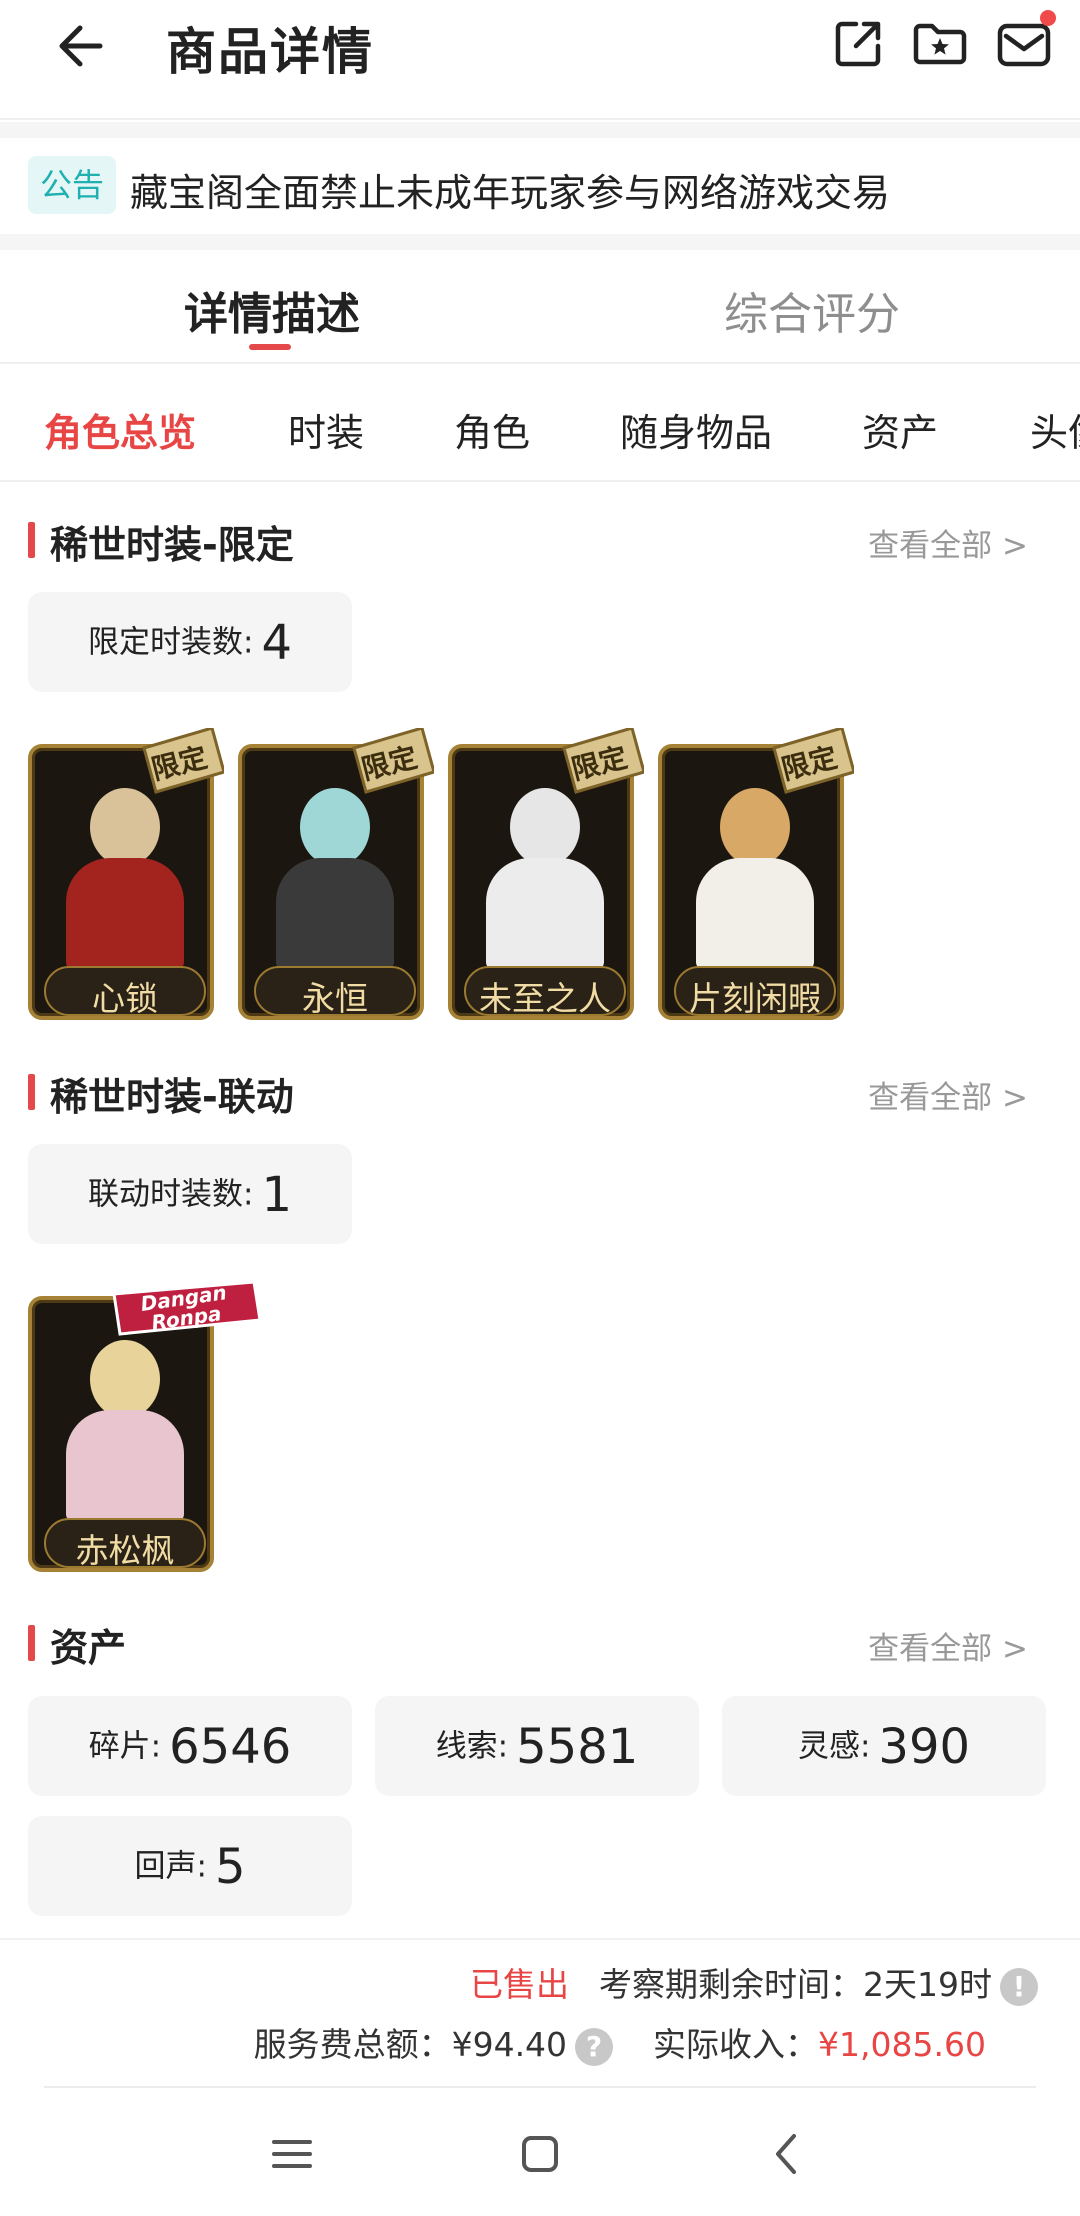  What do you see at coordinates (756, 874) in the screenshot?
I see `costume-card: 片刻闲暇 限定` at bounding box center [756, 874].